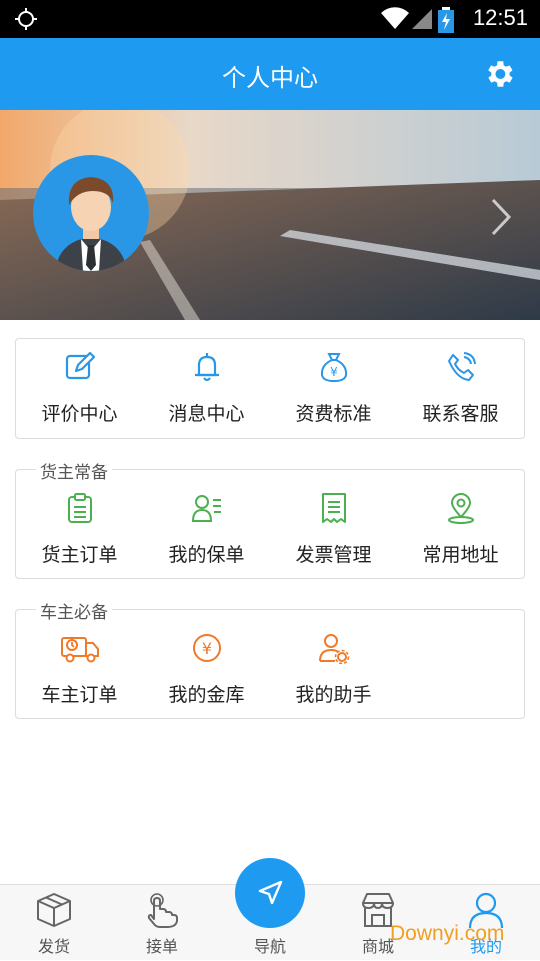 The image size is (540, 961). Describe the element at coordinates (79, 529) in the screenshot. I see `shipper-item-orders: 货主订单` at that location.